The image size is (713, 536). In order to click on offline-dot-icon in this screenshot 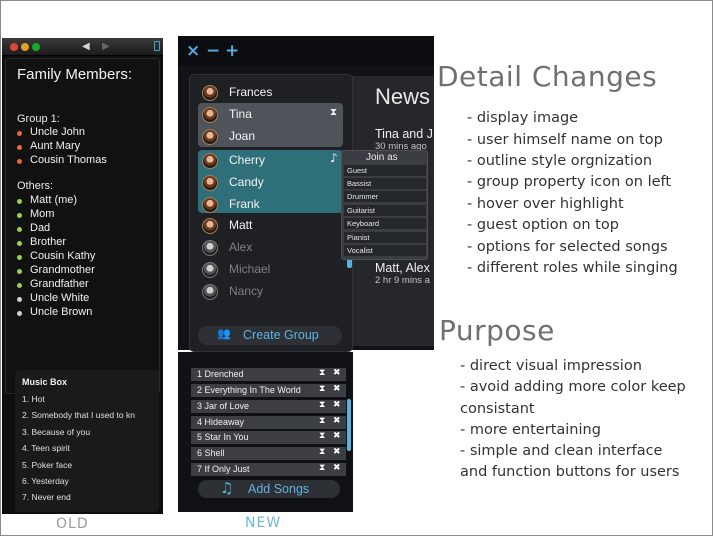, I will do `click(19, 299)`.